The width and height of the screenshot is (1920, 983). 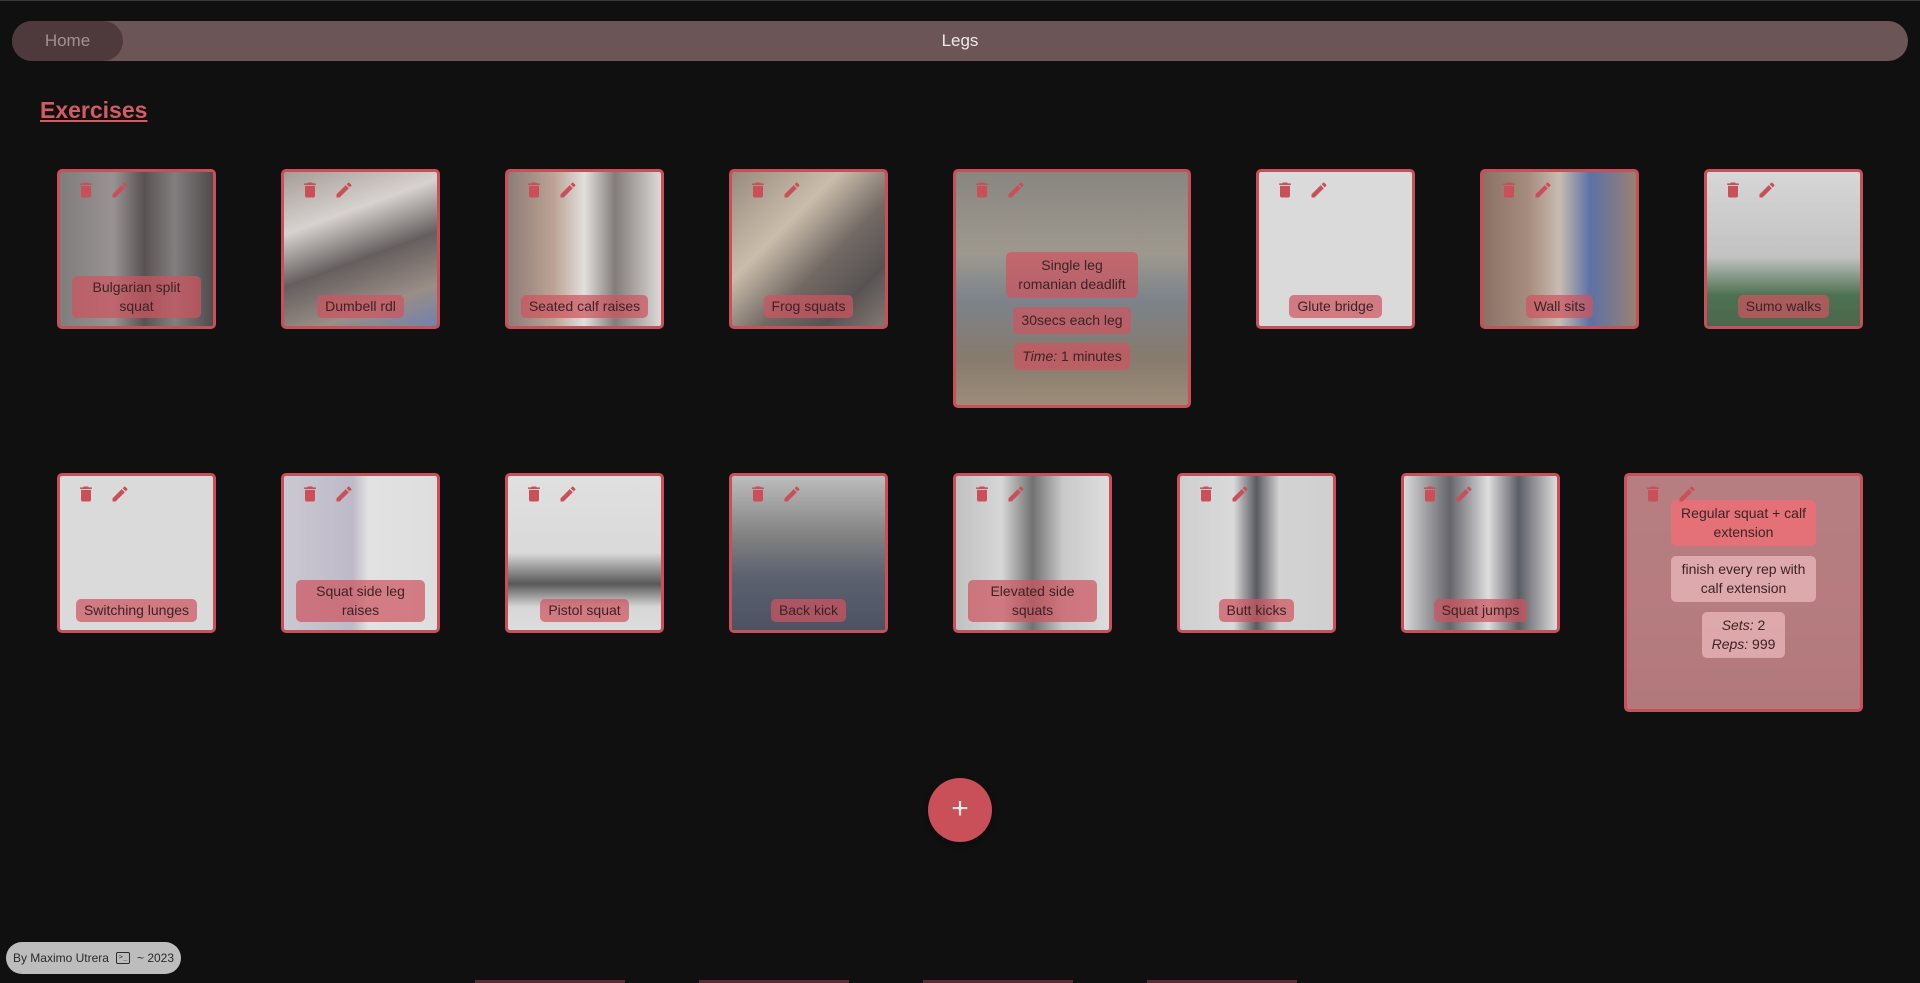 What do you see at coordinates (136, 249) in the screenshot?
I see `exercise-card: Bulgarian split squat` at bounding box center [136, 249].